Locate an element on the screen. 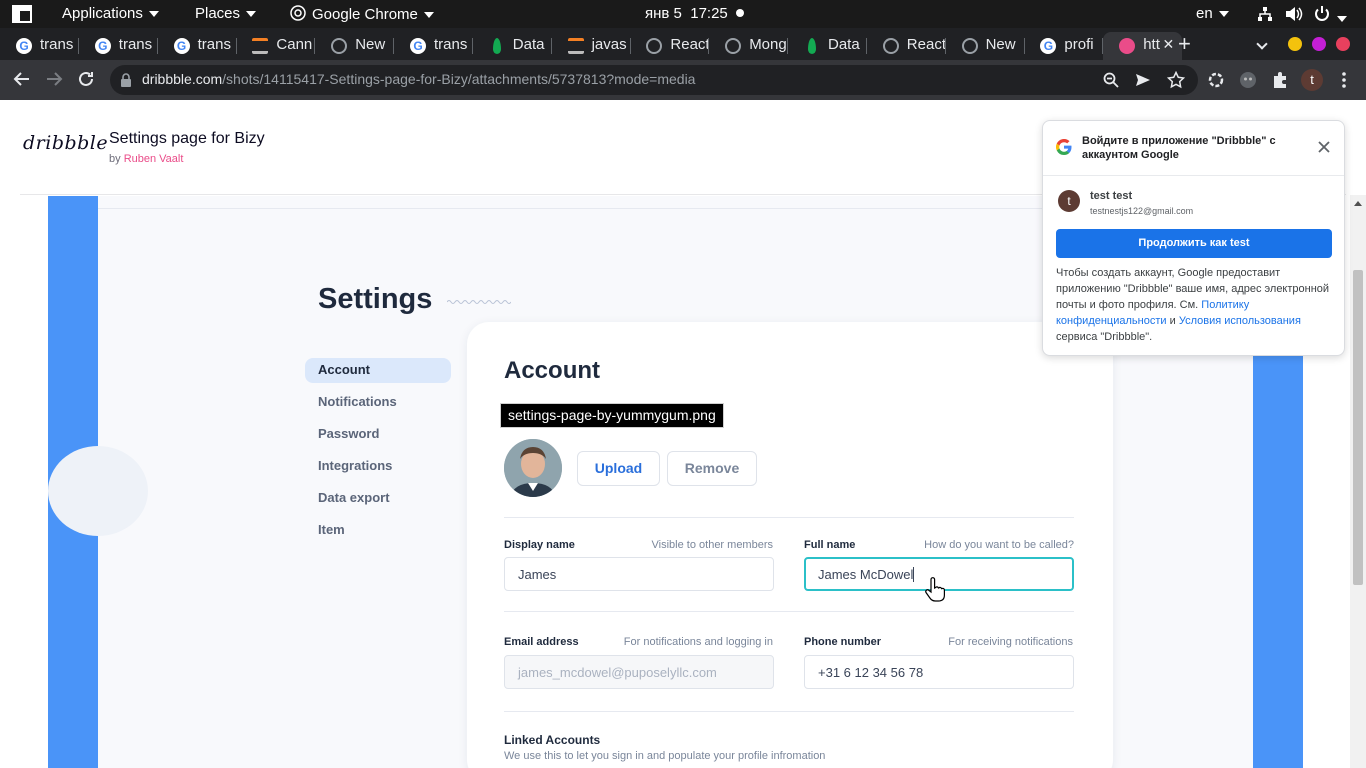  places-menu: Places is located at coordinates (226, 13).